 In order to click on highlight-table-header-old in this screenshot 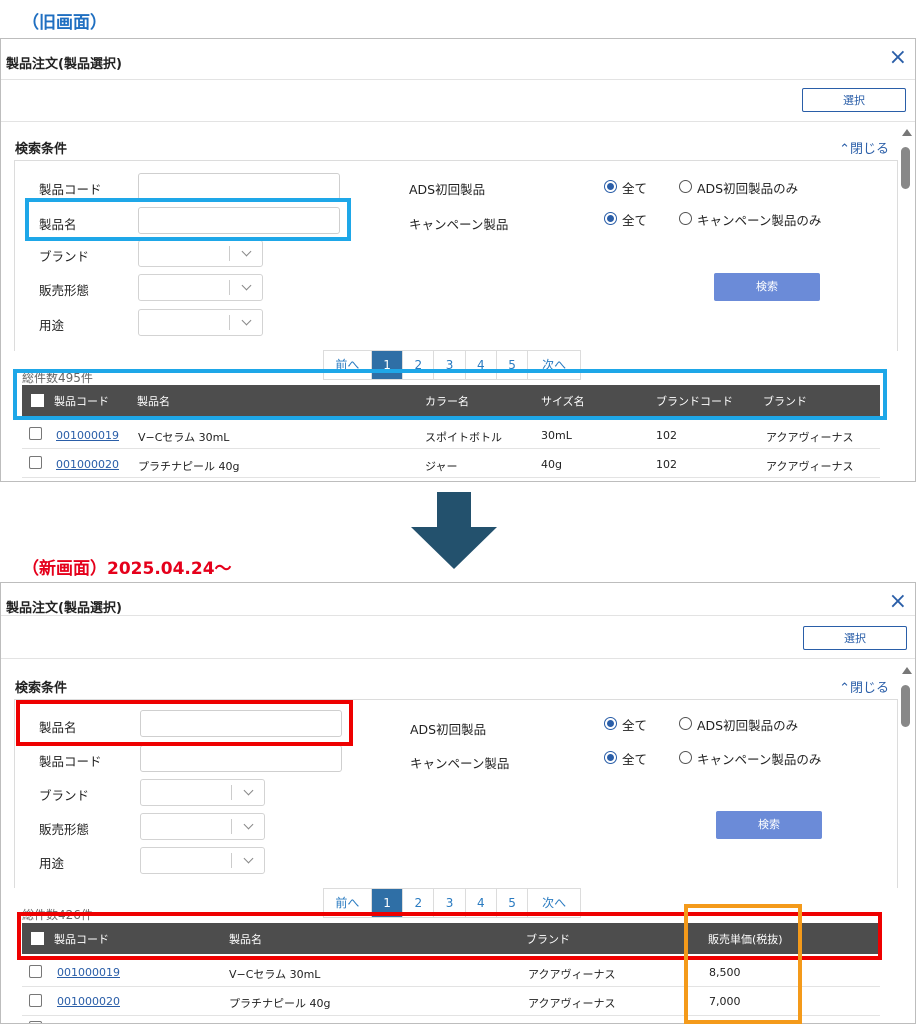, I will do `click(450, 394)`.